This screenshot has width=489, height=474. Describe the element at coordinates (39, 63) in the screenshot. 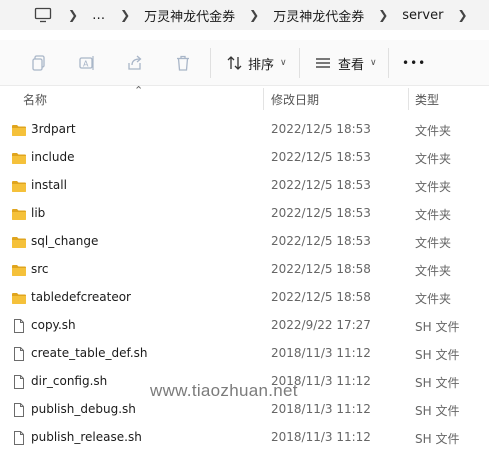

I see `copy-icon` at that location.